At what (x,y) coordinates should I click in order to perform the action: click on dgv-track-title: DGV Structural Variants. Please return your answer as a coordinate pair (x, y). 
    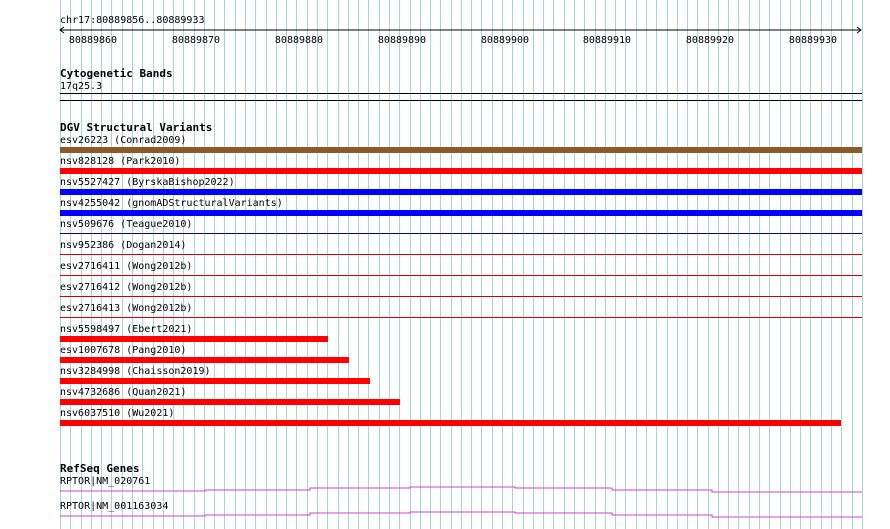
    Looking at the image, I should click on (136, 127).